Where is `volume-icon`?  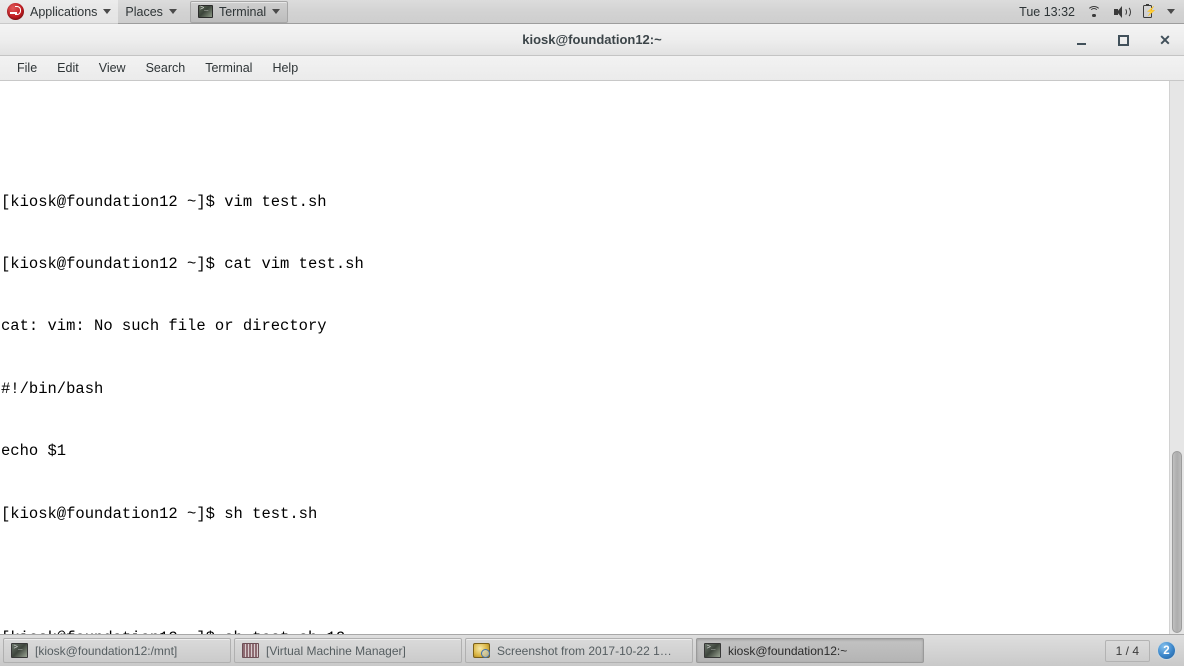
volume-icon is located at coordinates (1122, 12).